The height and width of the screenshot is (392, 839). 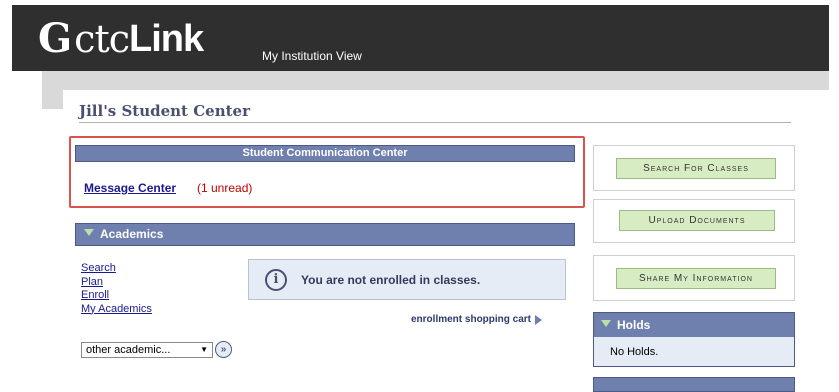 I want to click on search-link: Search, so click(x=116, y=269).